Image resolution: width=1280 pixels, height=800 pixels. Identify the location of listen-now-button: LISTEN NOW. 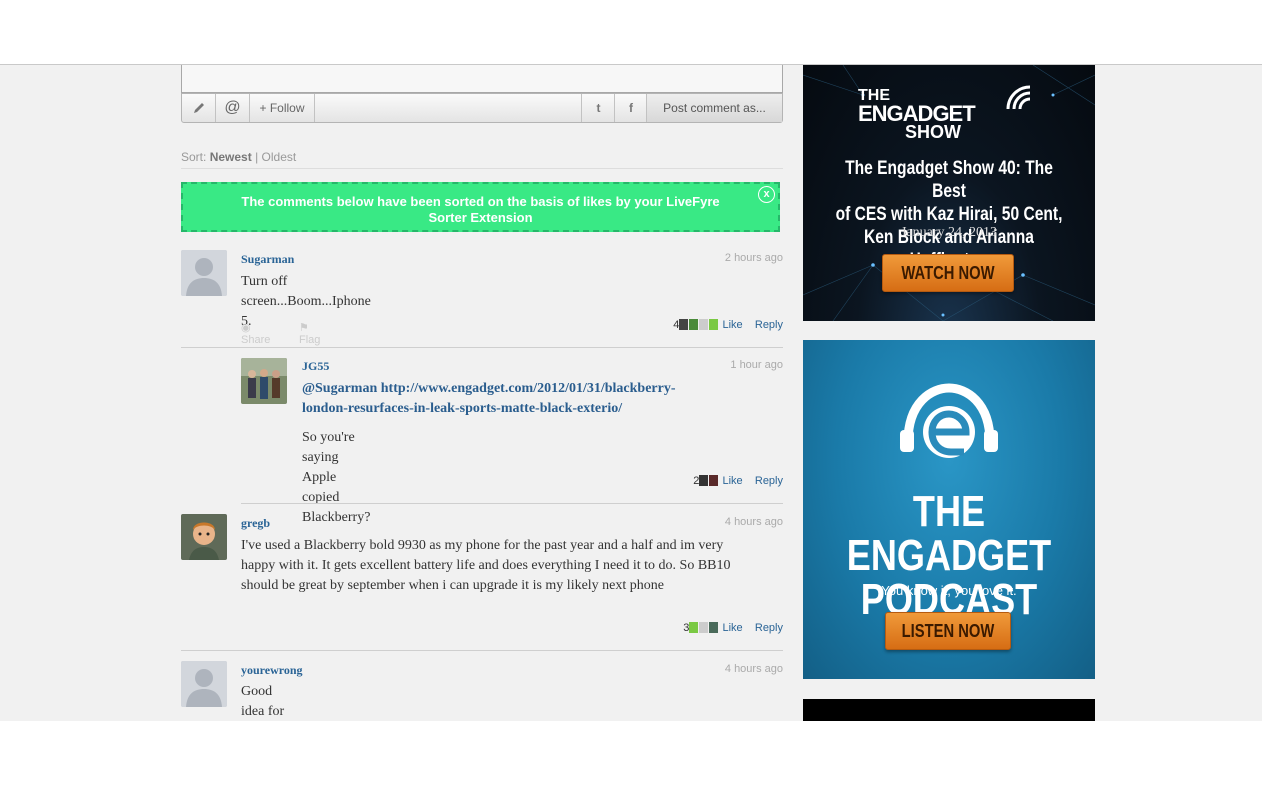
(948, 631).